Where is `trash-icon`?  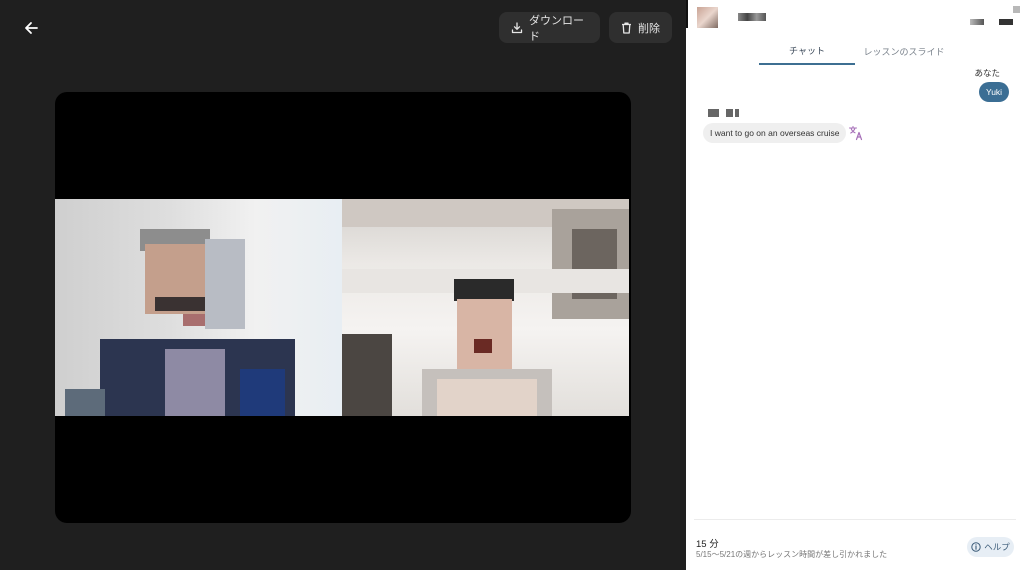
trash-icon is located at coordinates (626, 28).